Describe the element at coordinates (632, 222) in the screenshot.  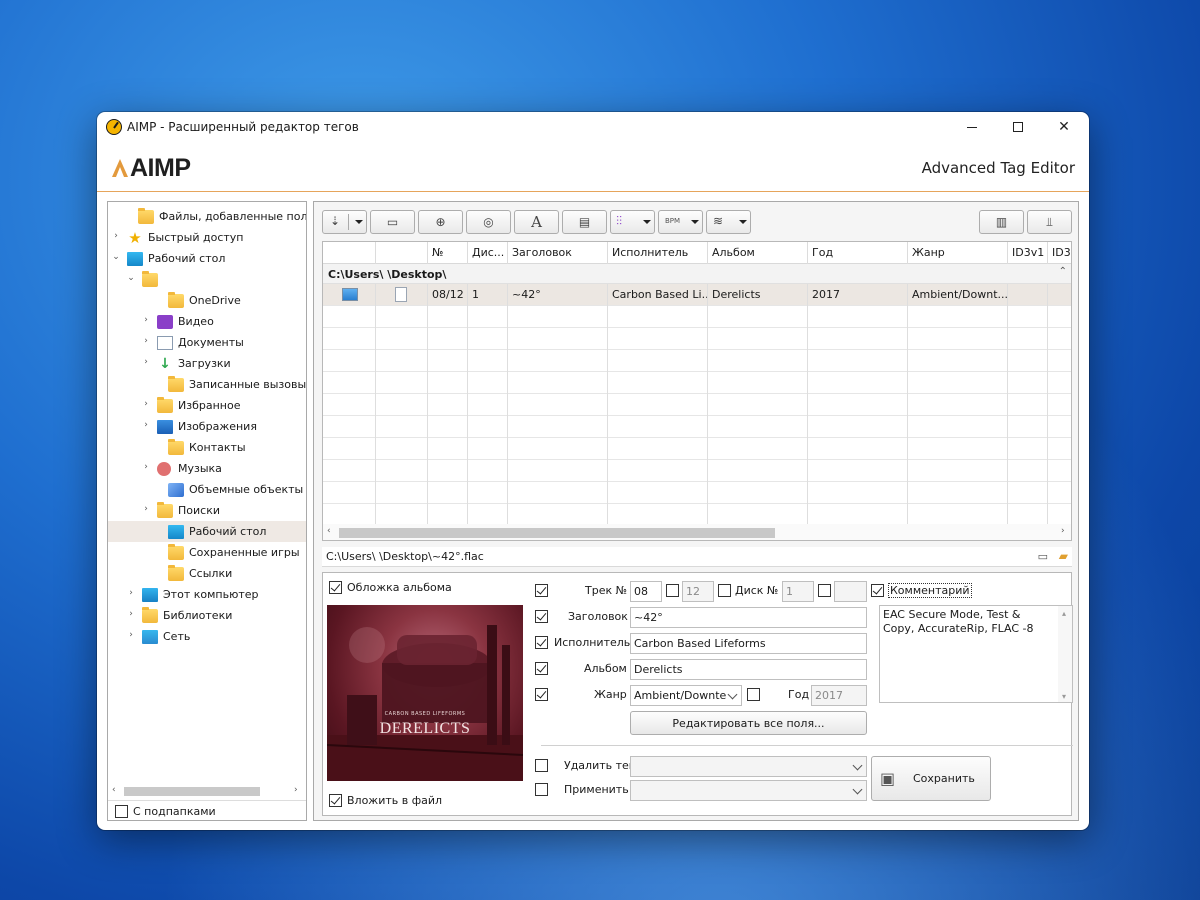
I see `replaygain-dropdown-button: ⫶⫶` at that location.